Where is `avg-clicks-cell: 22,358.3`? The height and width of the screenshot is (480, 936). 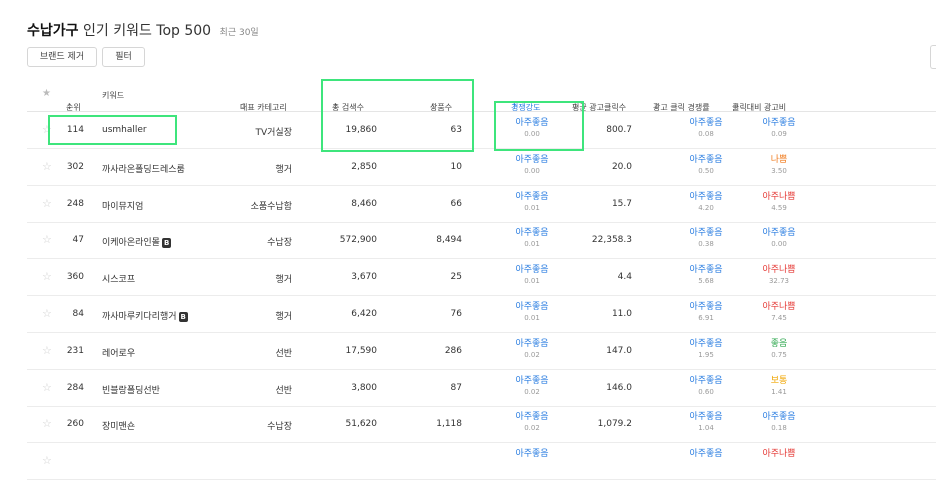
avg-clicks-cell: 22,358.3 is located at coordinates (611, 240).